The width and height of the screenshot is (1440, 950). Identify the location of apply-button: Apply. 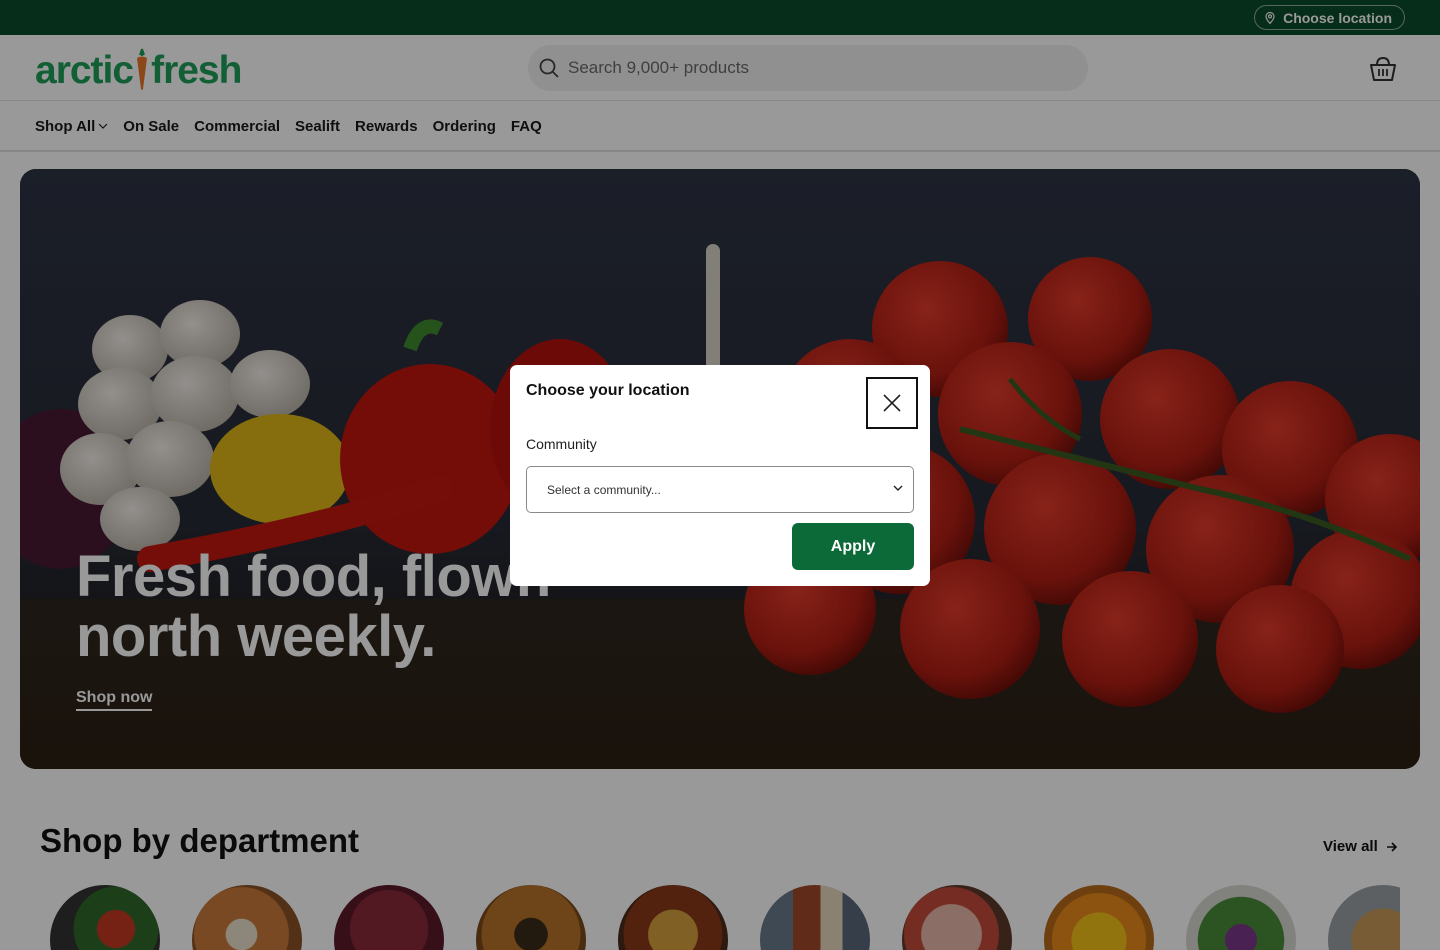
(853, 546).